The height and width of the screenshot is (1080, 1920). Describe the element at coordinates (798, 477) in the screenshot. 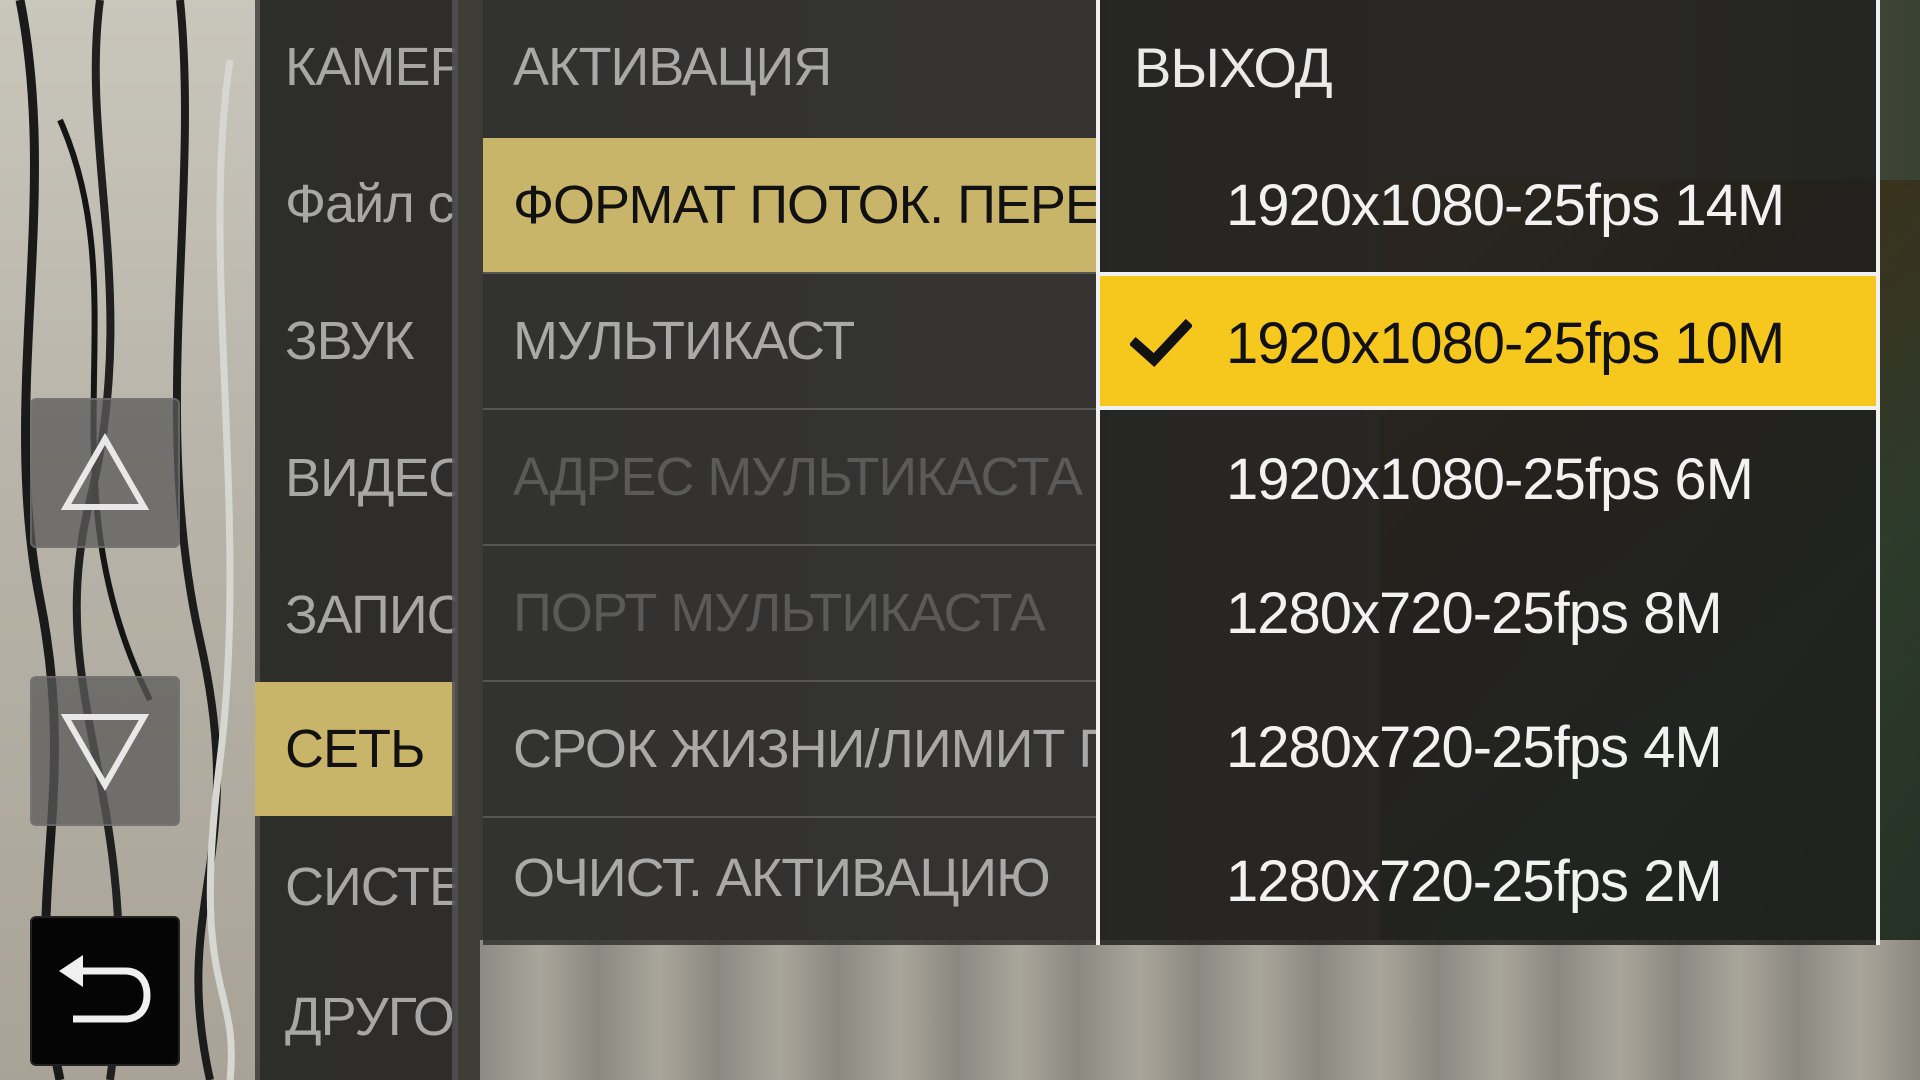

I see `setting-label: АДРЕС МУЛЬТИКАСТА` at that location.